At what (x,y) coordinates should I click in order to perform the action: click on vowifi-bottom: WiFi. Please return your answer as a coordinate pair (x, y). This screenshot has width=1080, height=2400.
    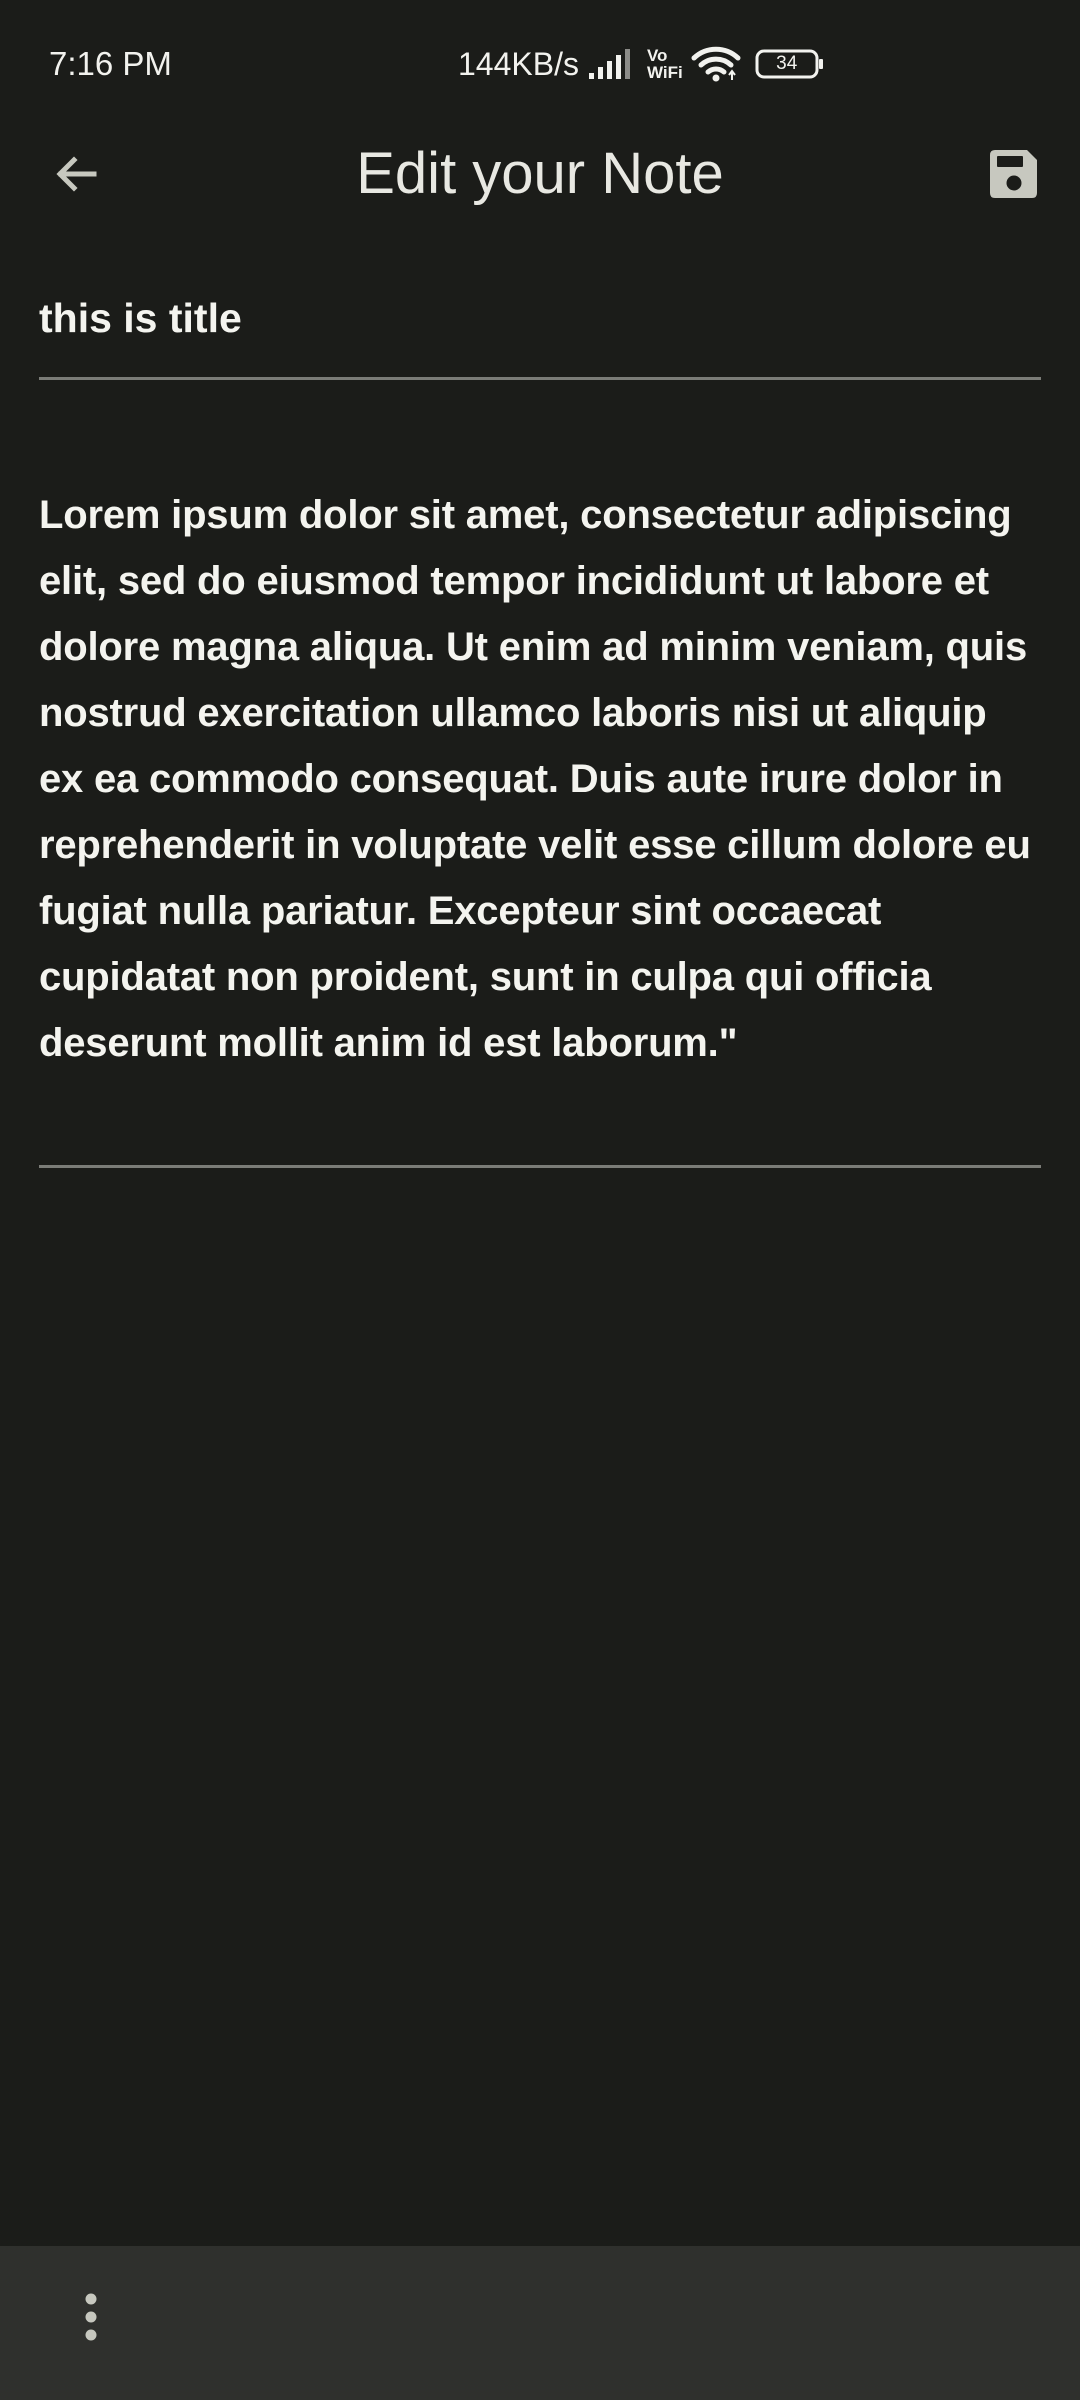
    Looking at the image, I should click on (664, 72).